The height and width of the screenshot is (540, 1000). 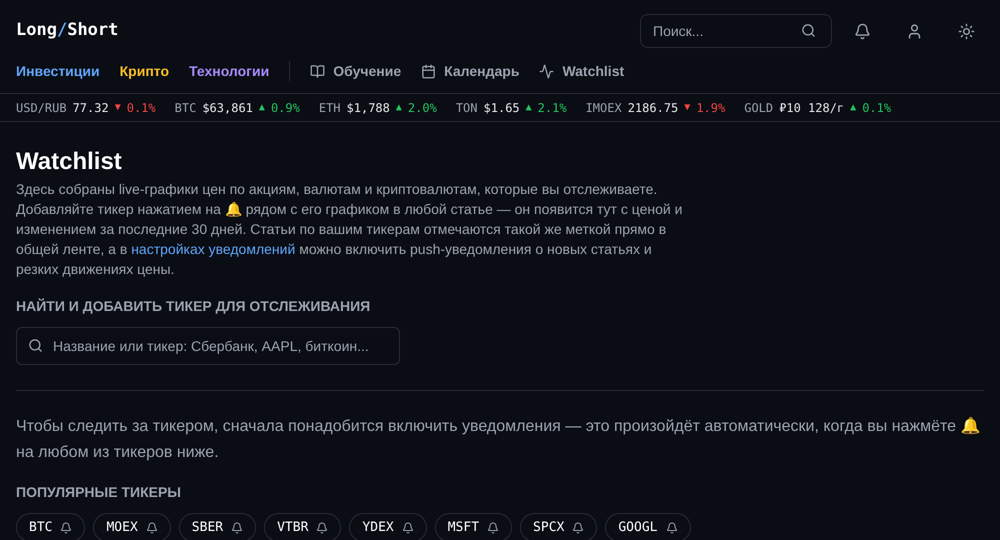 What do you see at coordinates (356, 71) in the screenshot?
I see `nav-link: Обучение` at bounding box center [356, 71].